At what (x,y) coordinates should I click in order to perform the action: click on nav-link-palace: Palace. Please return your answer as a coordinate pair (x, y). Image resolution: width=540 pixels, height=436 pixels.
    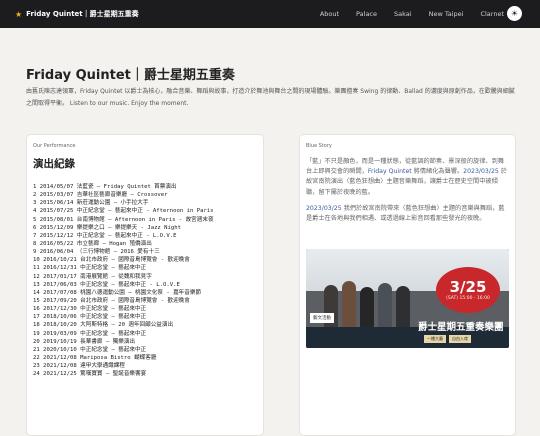
    Looking at the image, I should click on (366, 14).